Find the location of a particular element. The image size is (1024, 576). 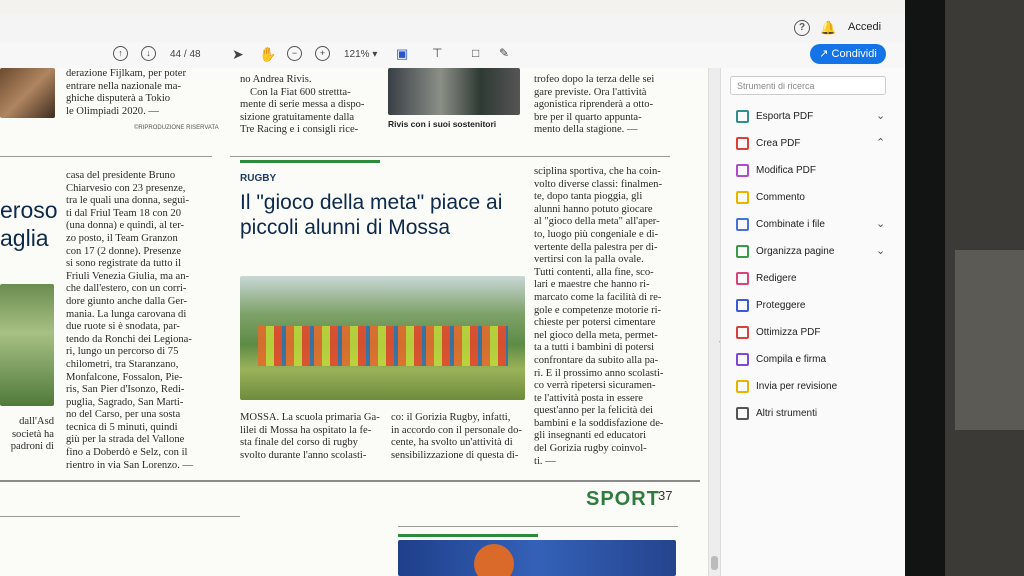

text-line: Chiarvesio con 23 presenze, is located at coordinates (126, 188).